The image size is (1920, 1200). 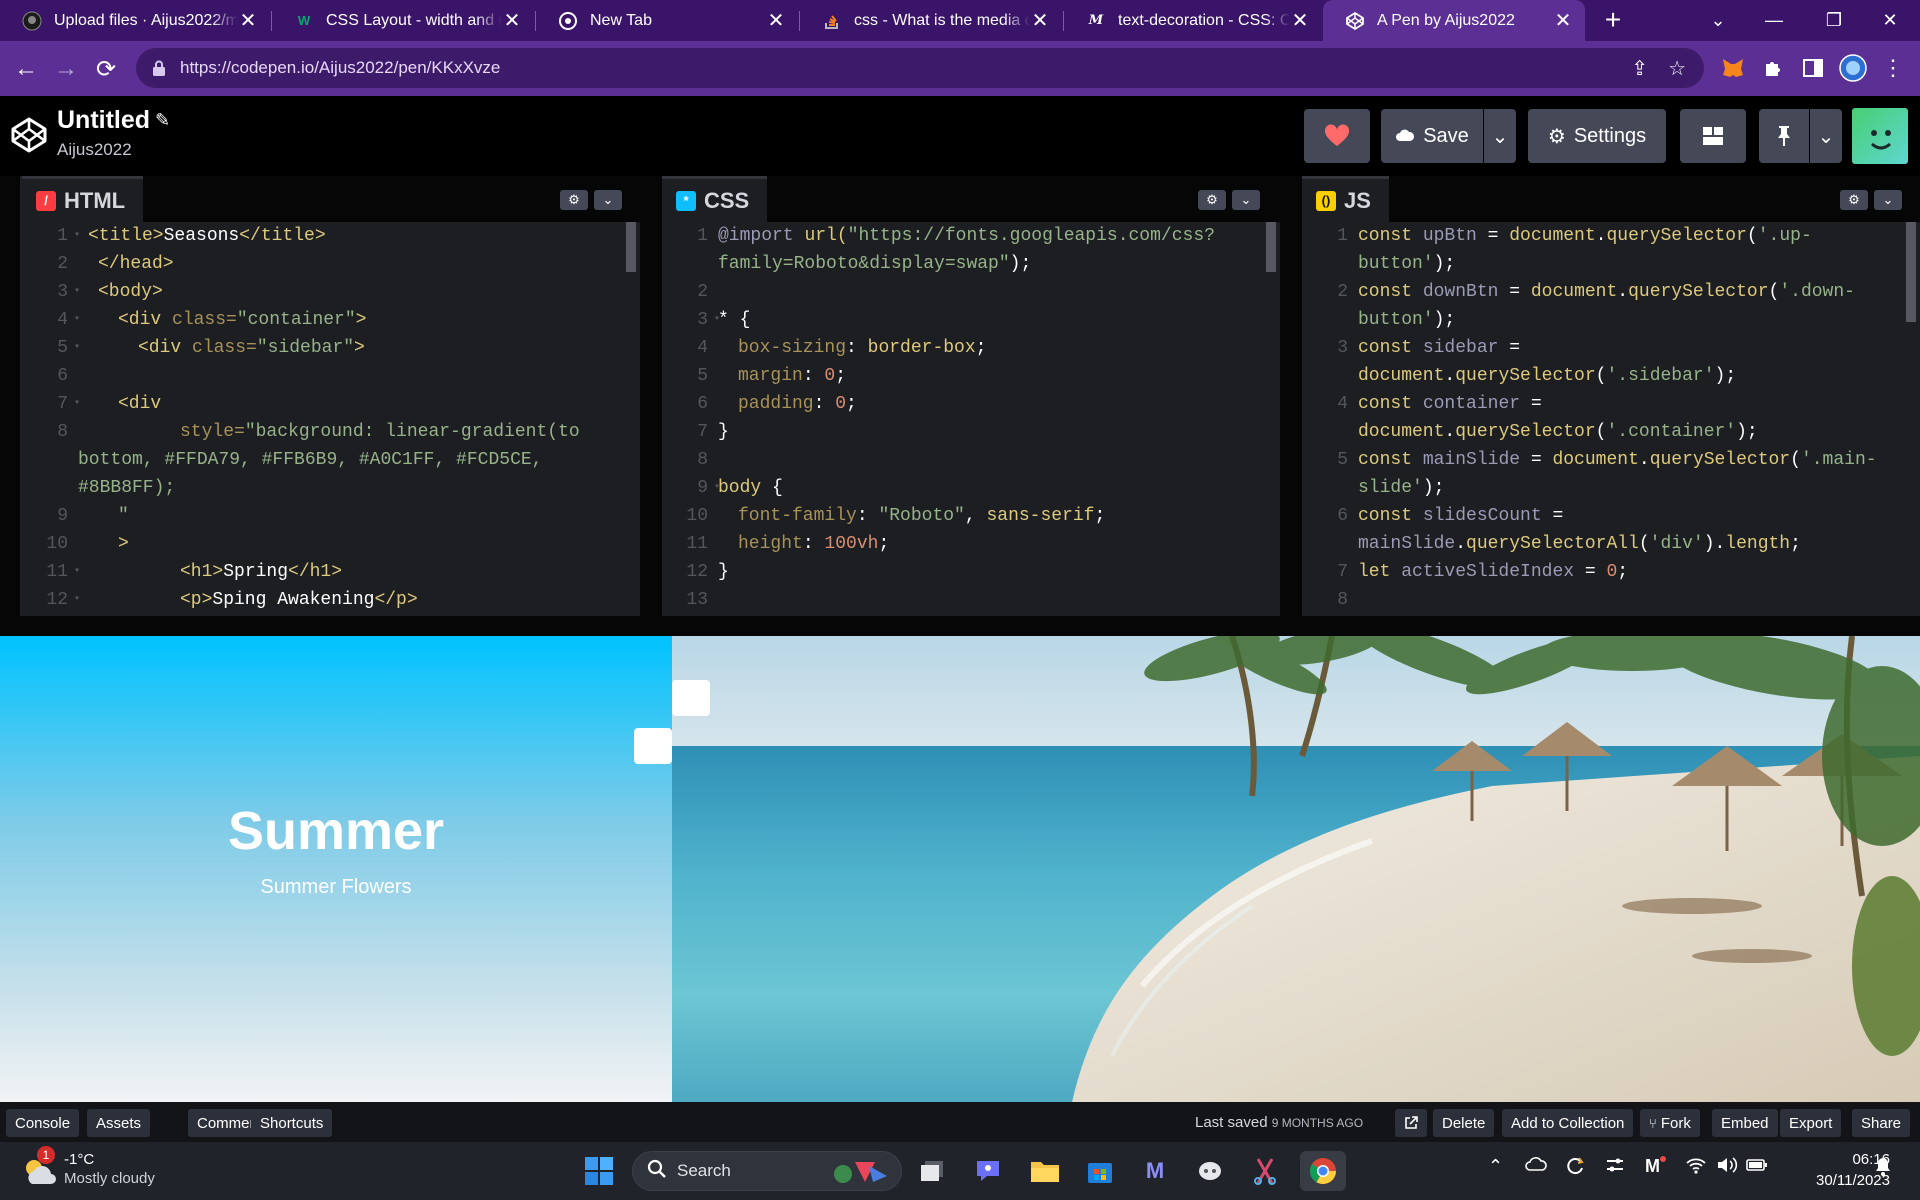 What do you see at coordinates (1745, 1123) in the screenshot?
I see `embed-button: Embed` at bounding box center [1745, 1123].